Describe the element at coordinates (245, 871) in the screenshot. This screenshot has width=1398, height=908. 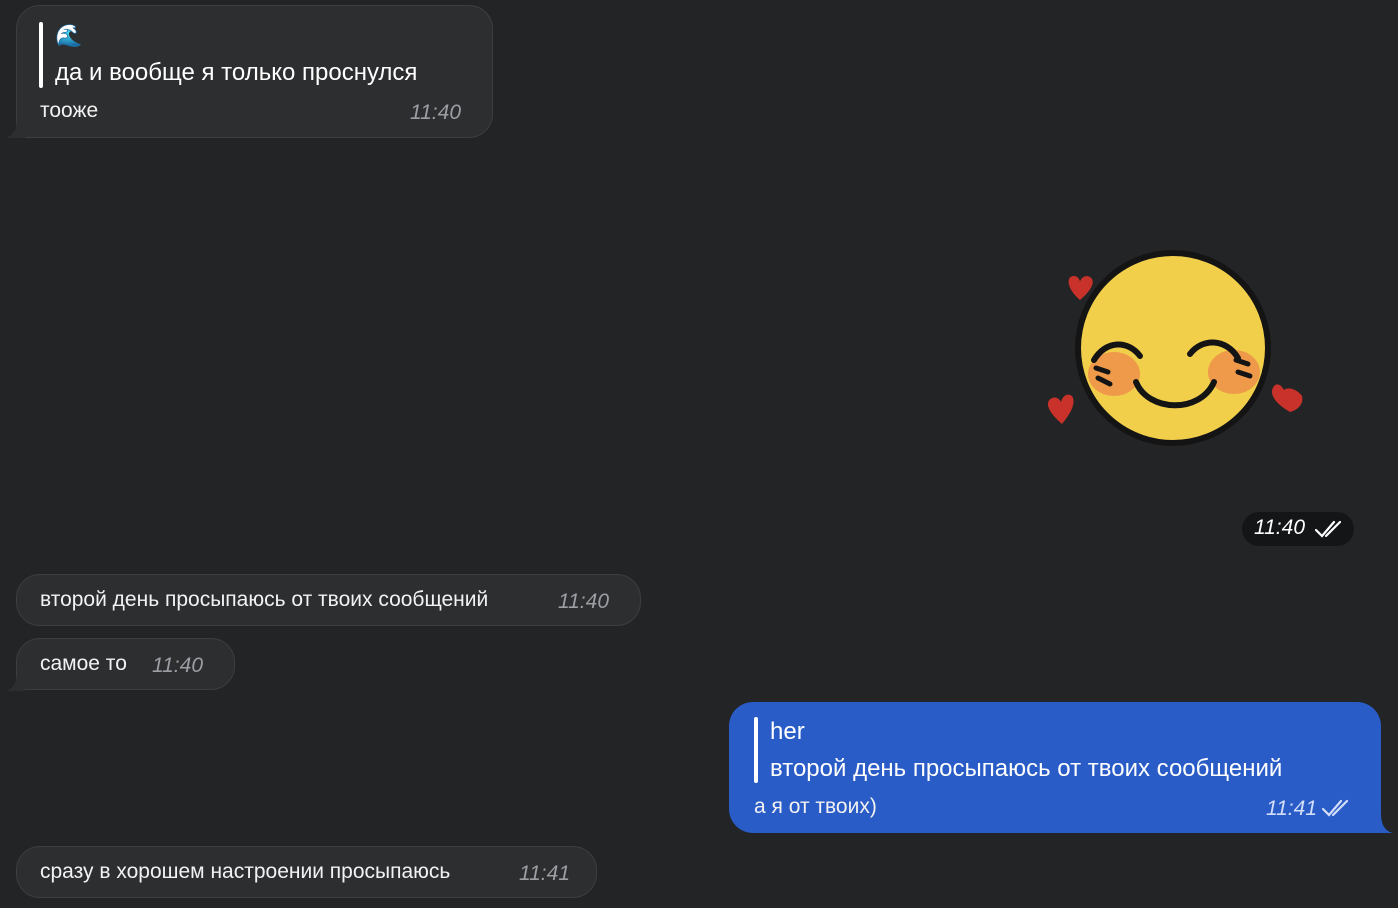
I see `message-text: сразу в хорошем настроении просыпаюсь` at that location.